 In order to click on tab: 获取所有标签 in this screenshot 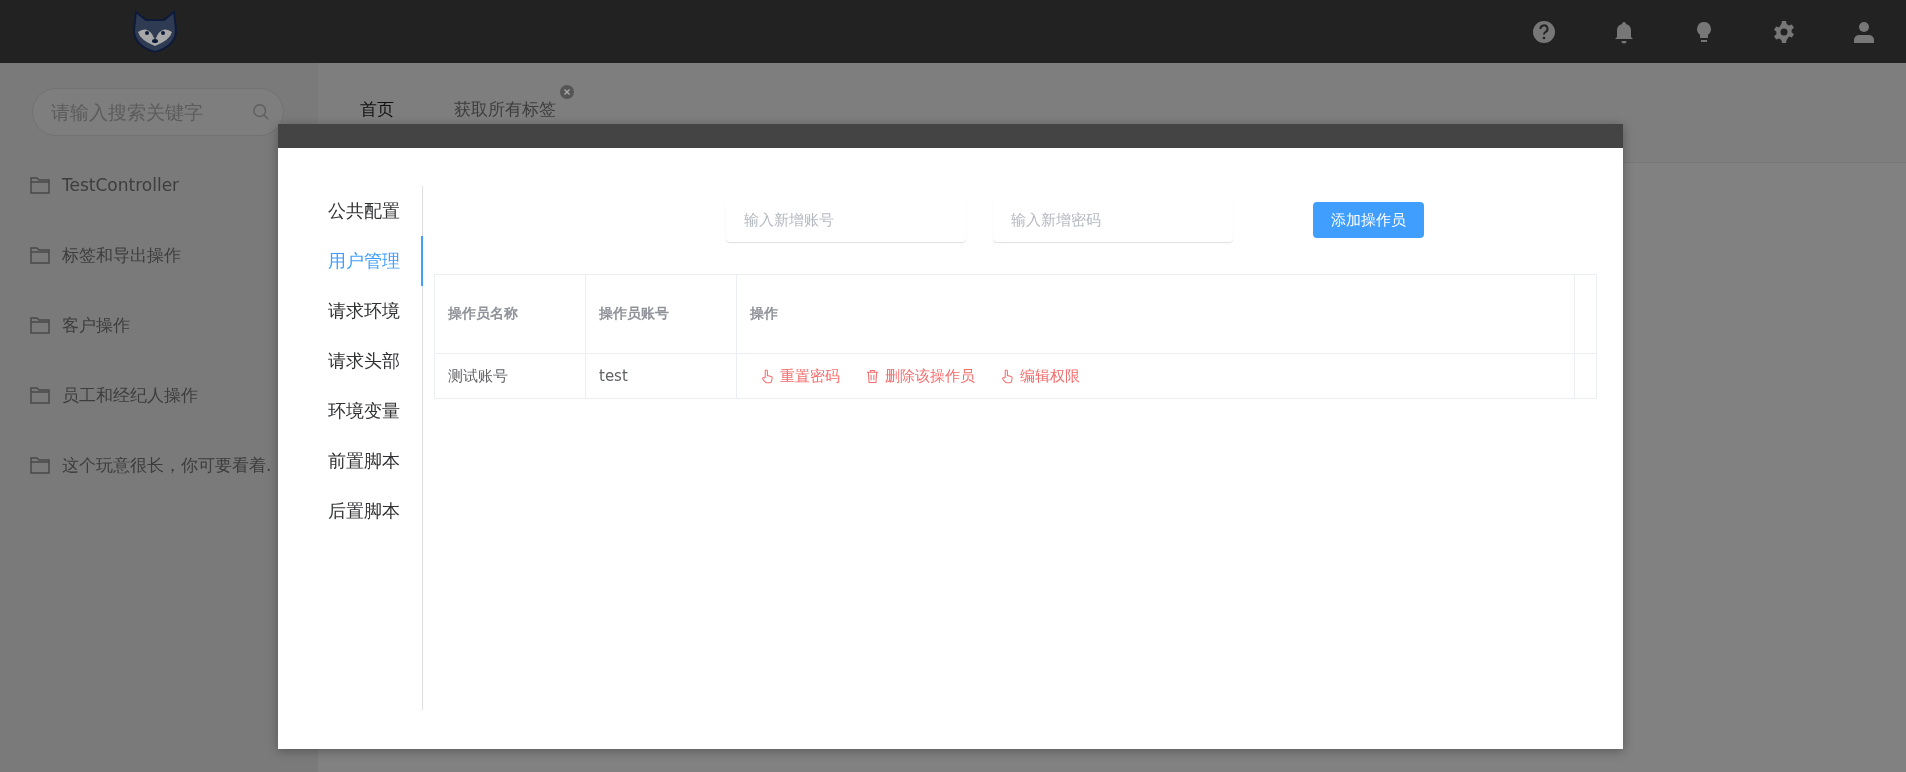, I will do `click(504, 103)`.